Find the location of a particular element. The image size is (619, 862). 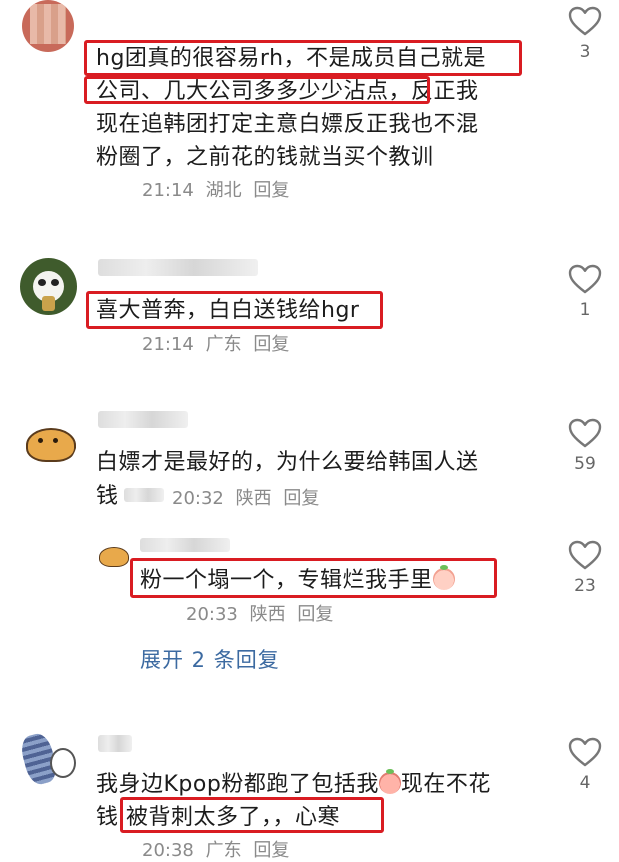

location: 湖北 is located at coordinates (223, 190).